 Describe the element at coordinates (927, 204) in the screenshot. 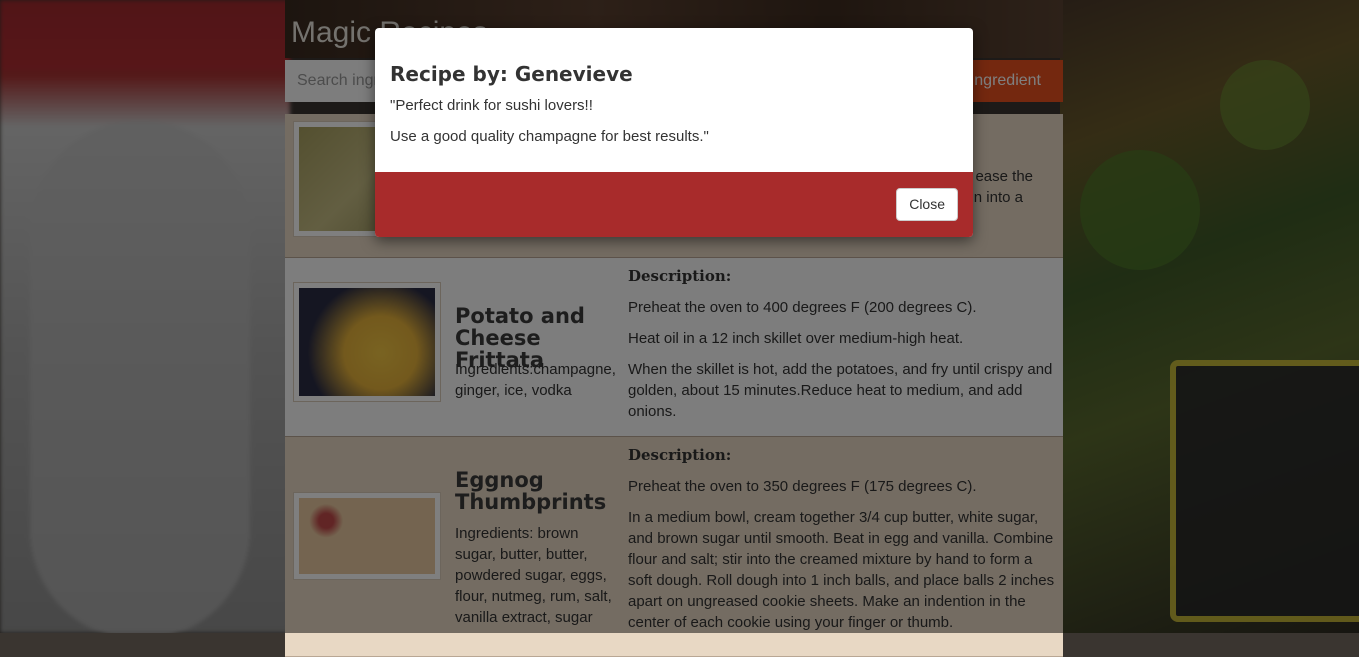

I see `close-button: Close` at that location.